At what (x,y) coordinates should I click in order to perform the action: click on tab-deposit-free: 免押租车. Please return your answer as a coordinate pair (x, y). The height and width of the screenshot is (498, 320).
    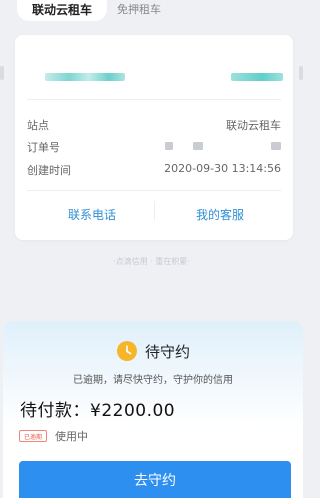
    Looking at the image, I should click on (139, 9).